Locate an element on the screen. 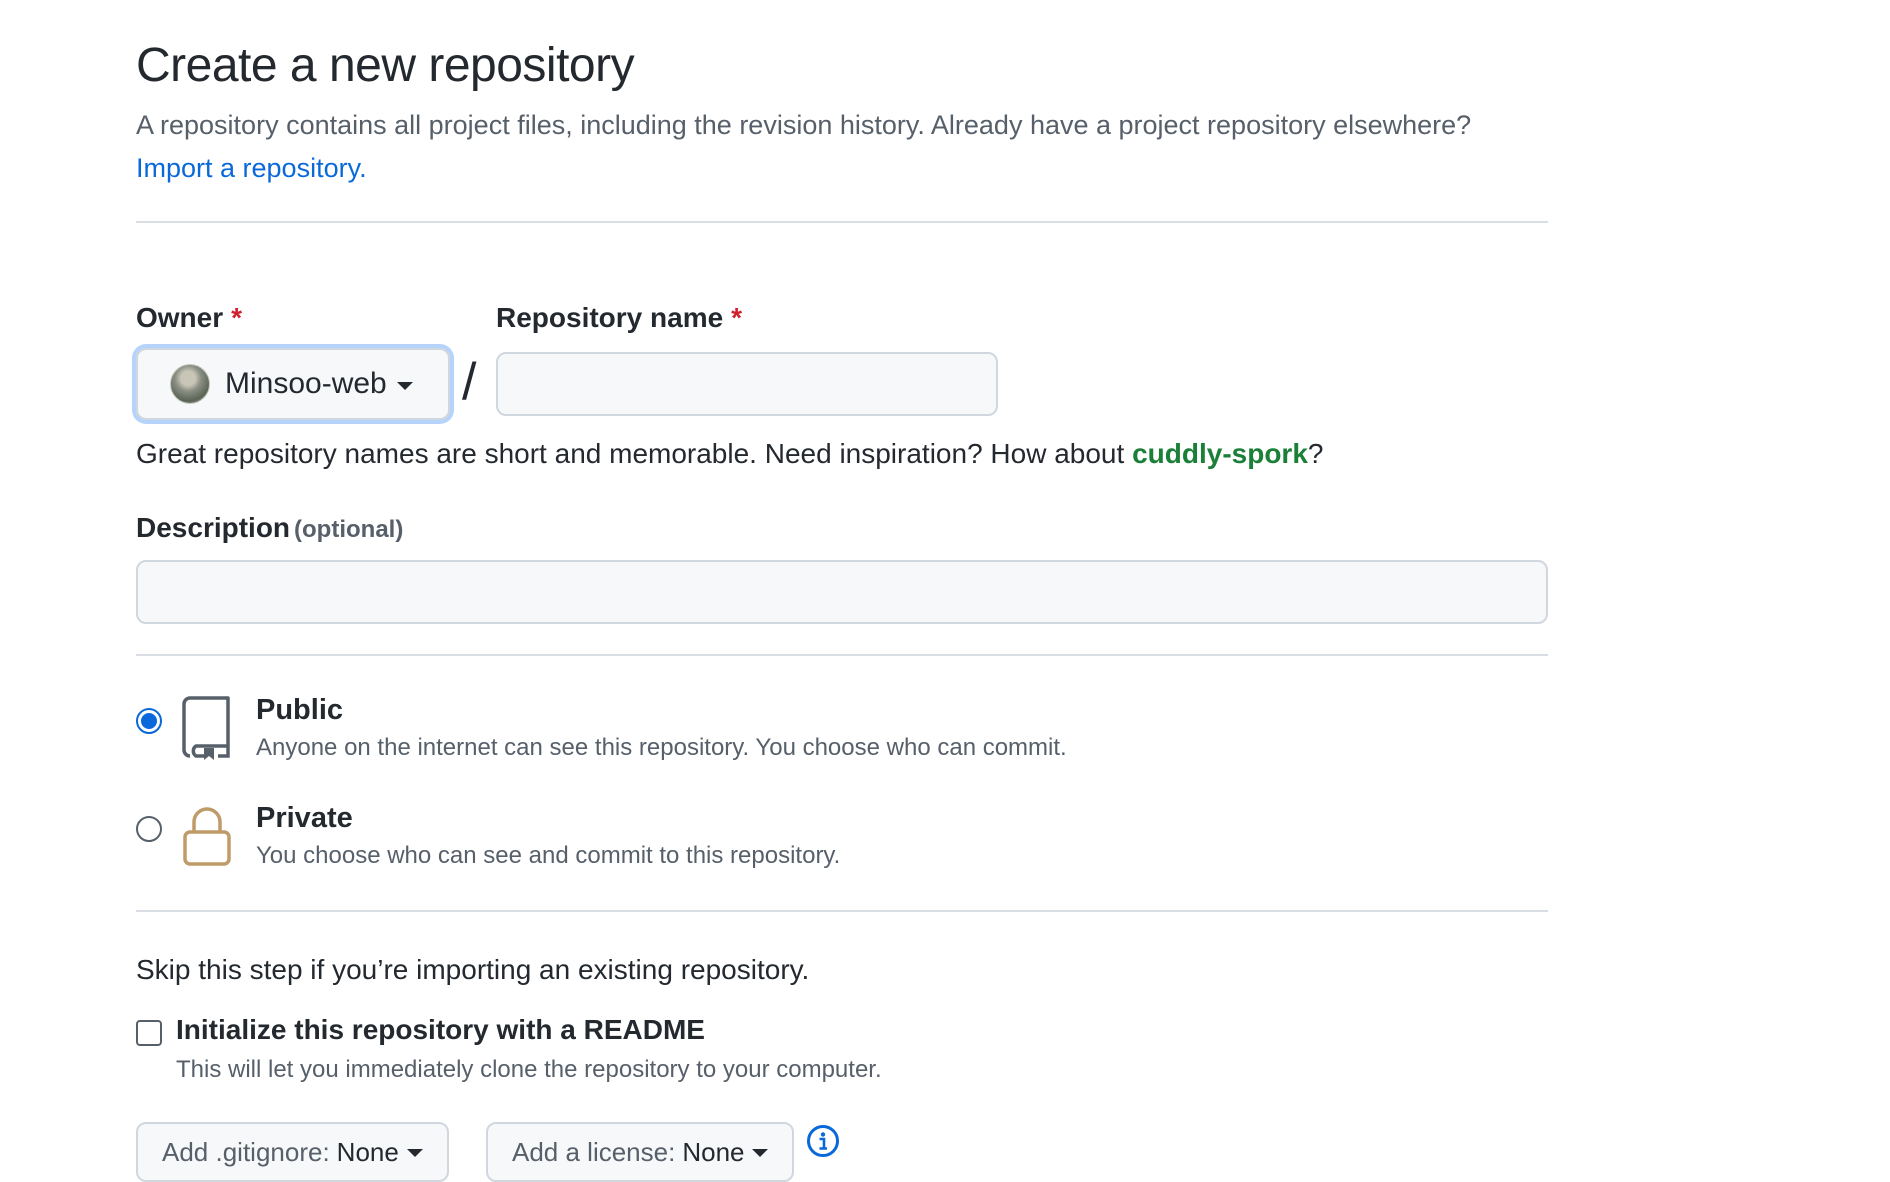 The height and width of the screenshot is (1182, 1890). owner-select-button: Minsoo-web is located at coordinates (293, 384).